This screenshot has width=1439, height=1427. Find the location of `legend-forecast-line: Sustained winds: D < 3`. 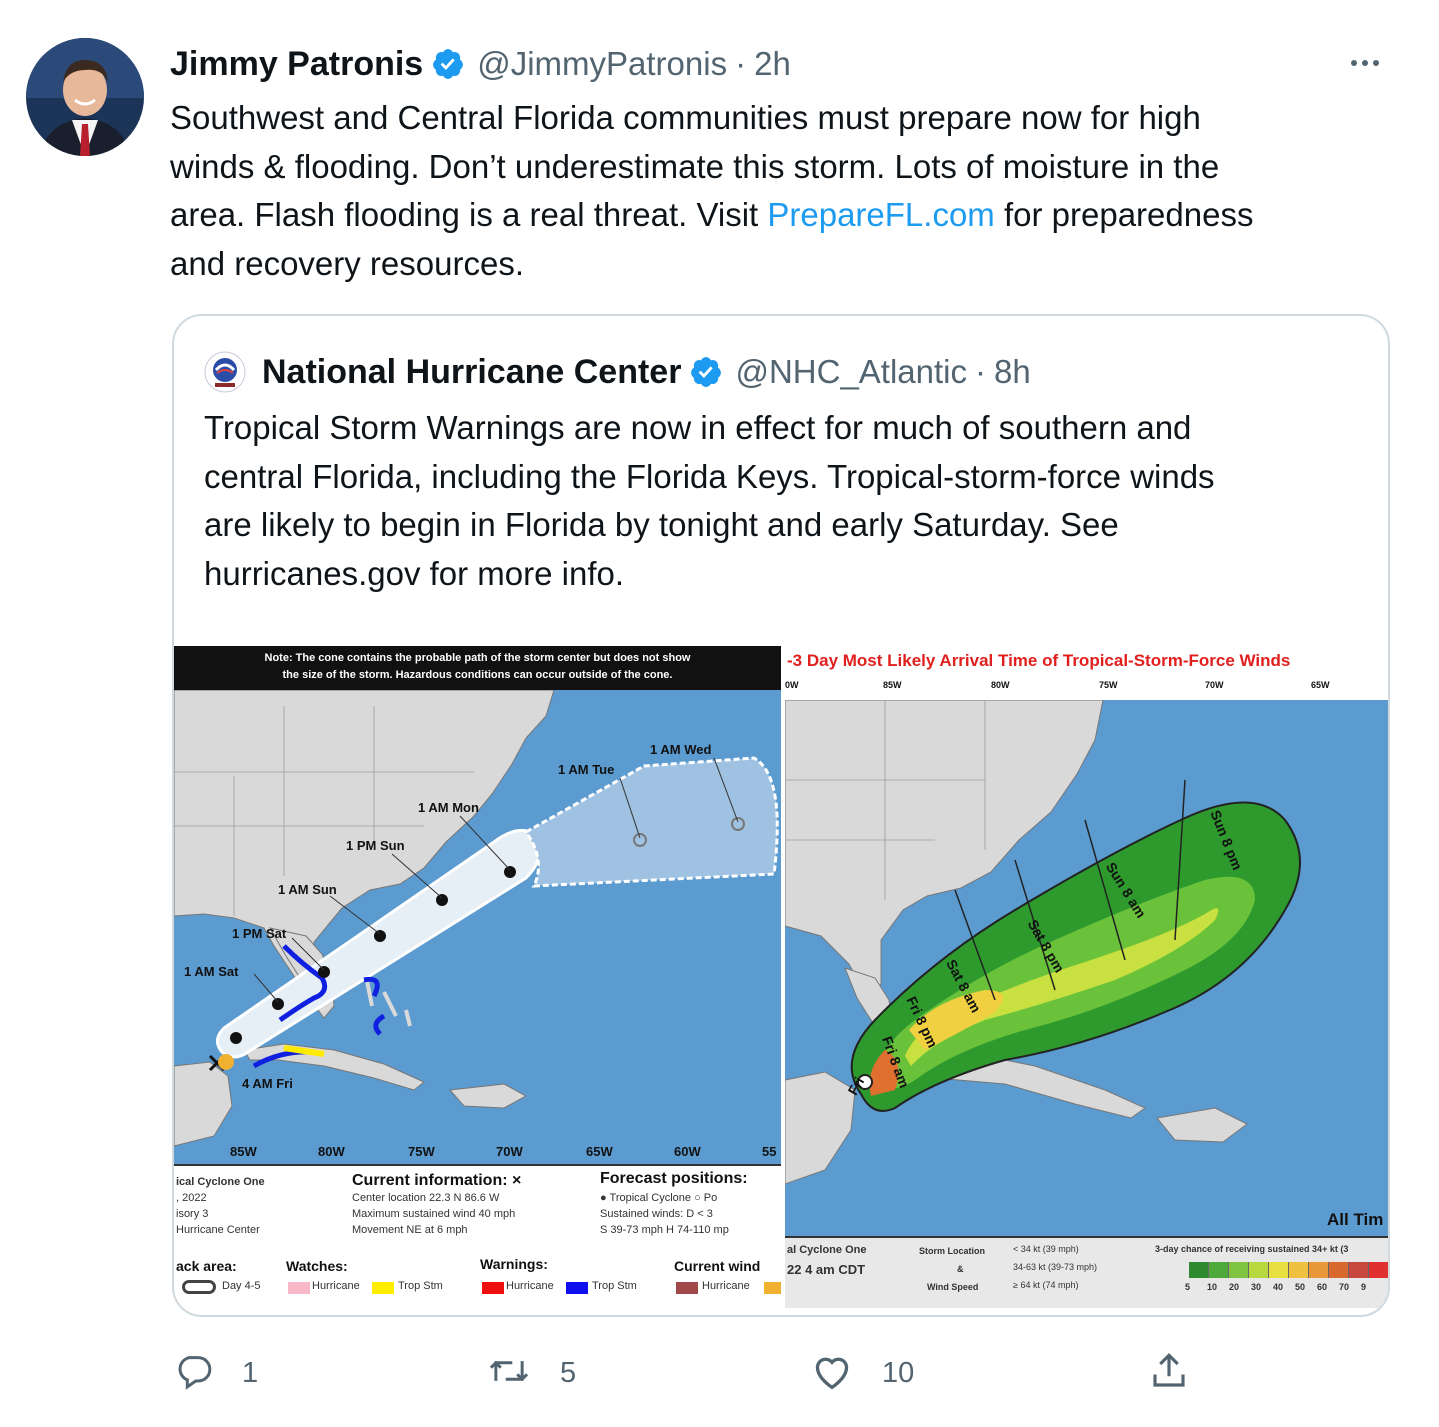

legend-forecast-line: Sustained winds: D < 3 is located at coordinates (656, 1214).